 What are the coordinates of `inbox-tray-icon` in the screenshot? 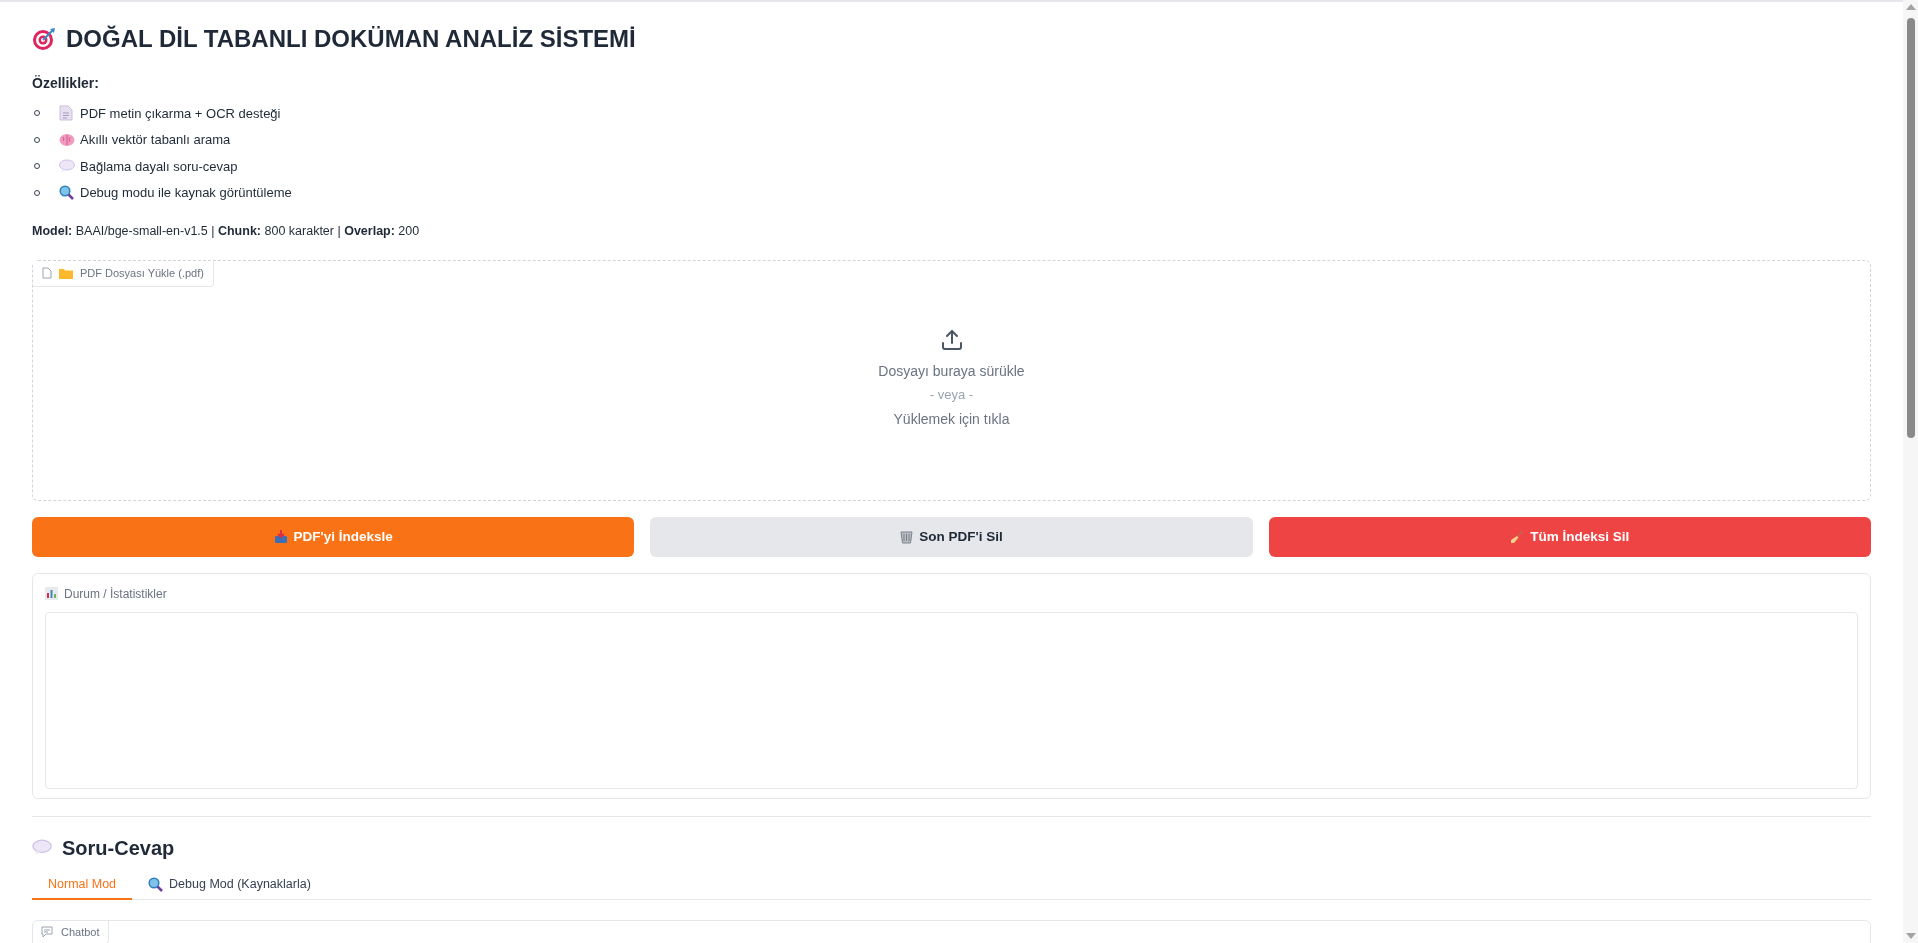 It's located at (280, 536).